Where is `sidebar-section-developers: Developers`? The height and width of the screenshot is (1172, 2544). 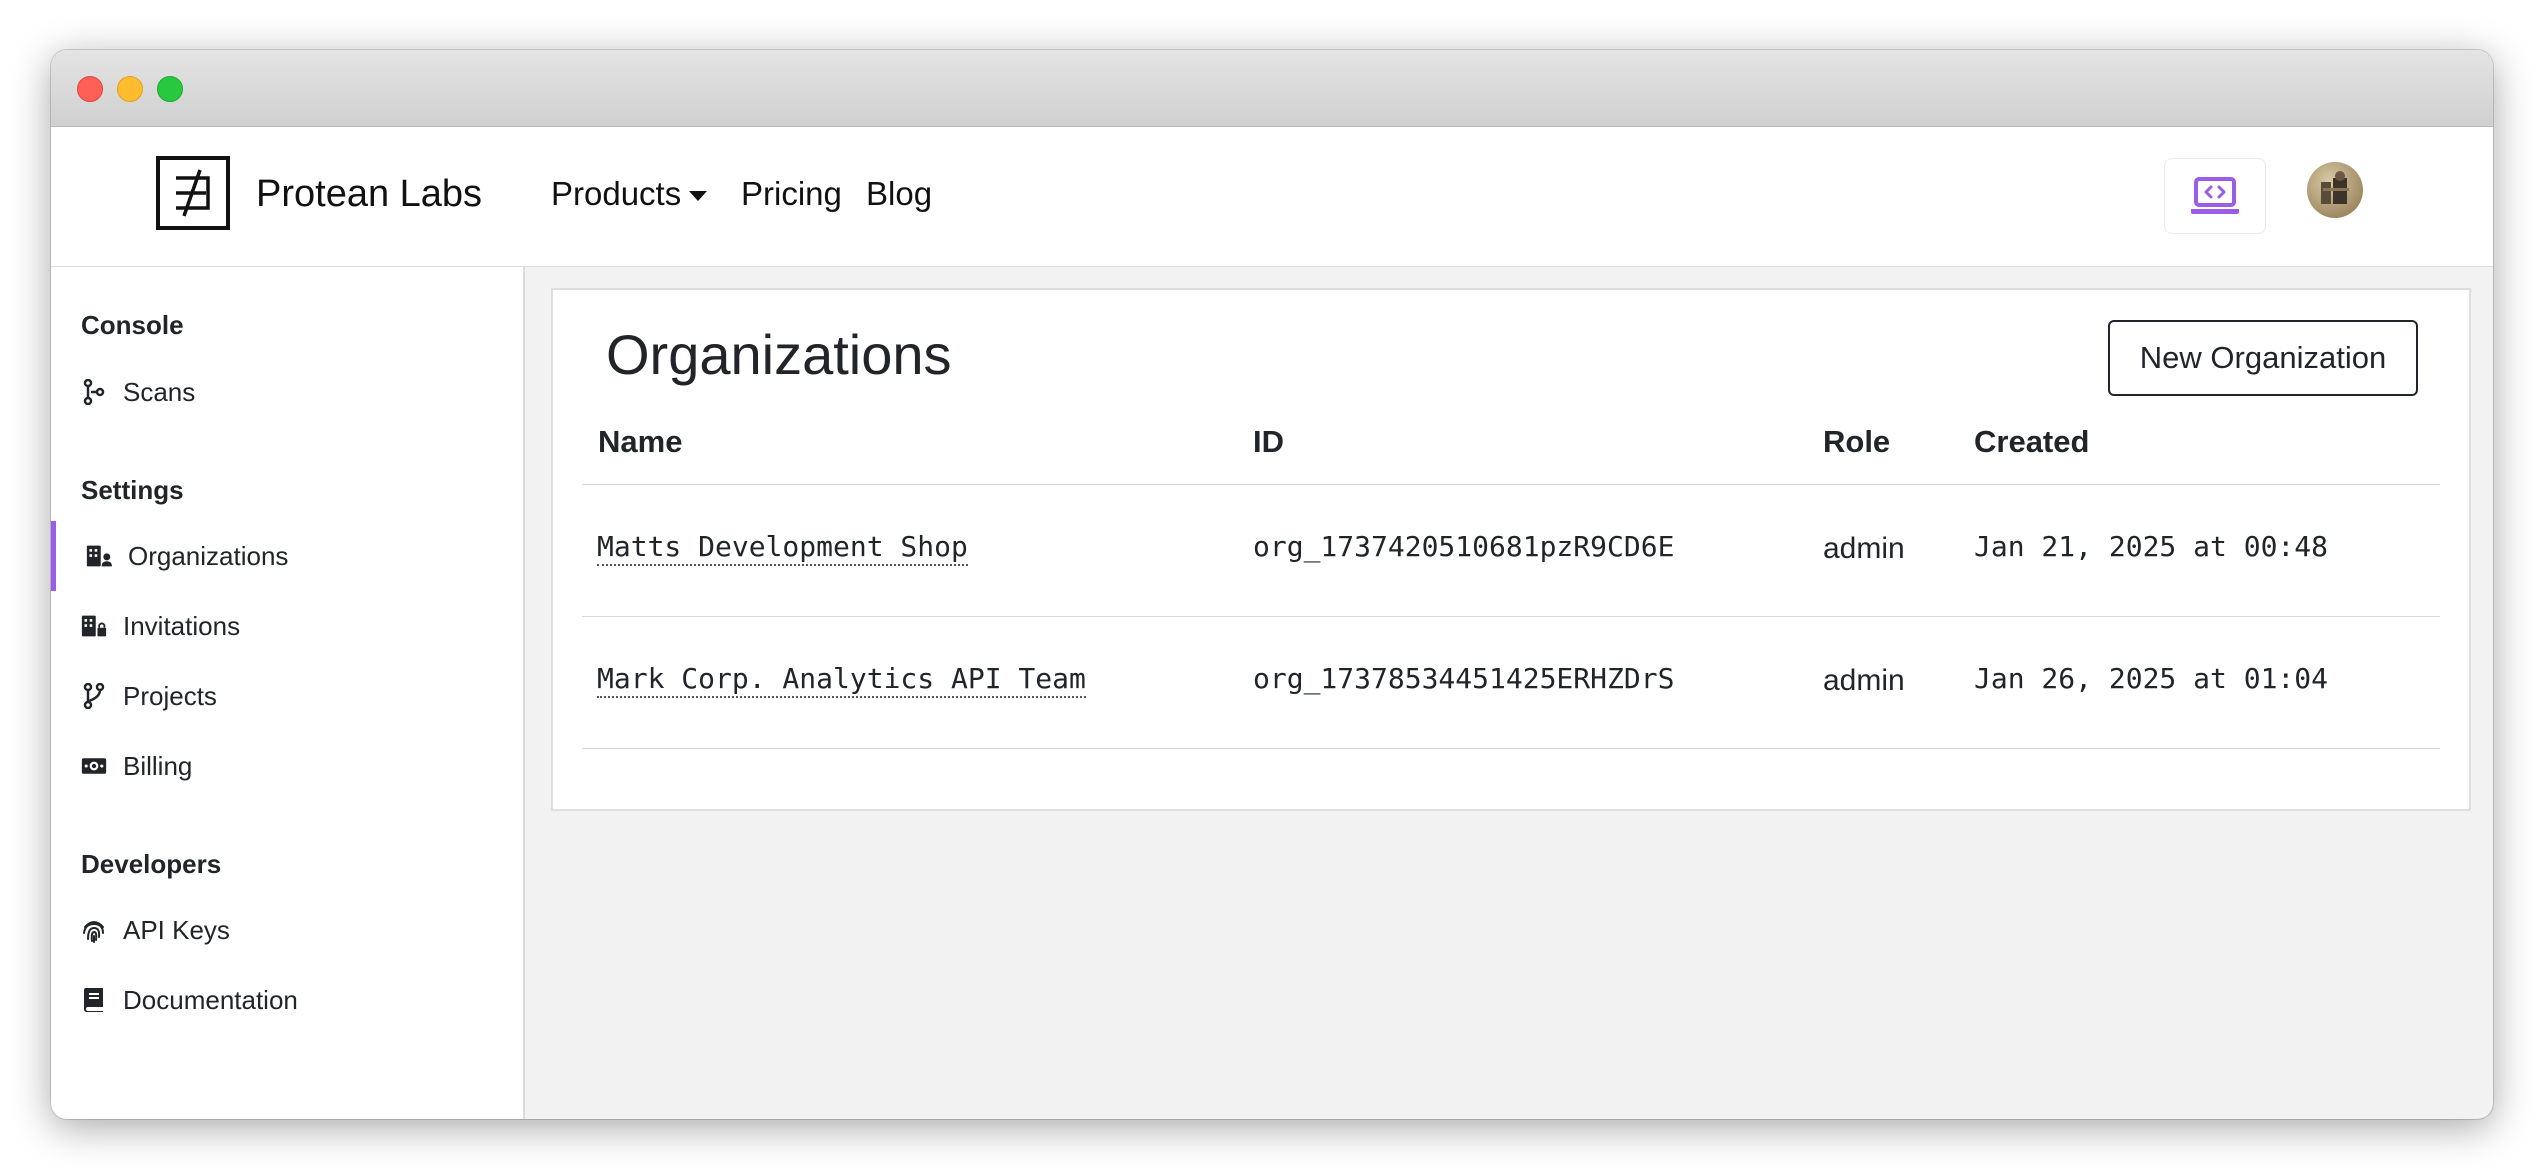
sidebar-section-developers: Developers is located at coordinates (151, 864).